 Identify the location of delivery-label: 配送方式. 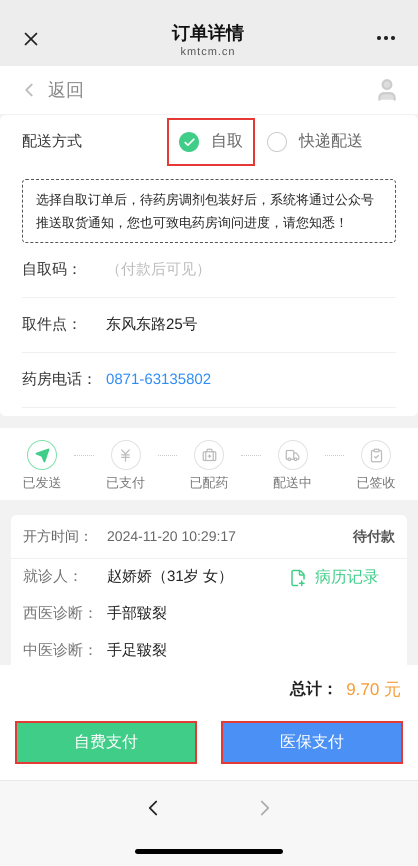
(52, 142).